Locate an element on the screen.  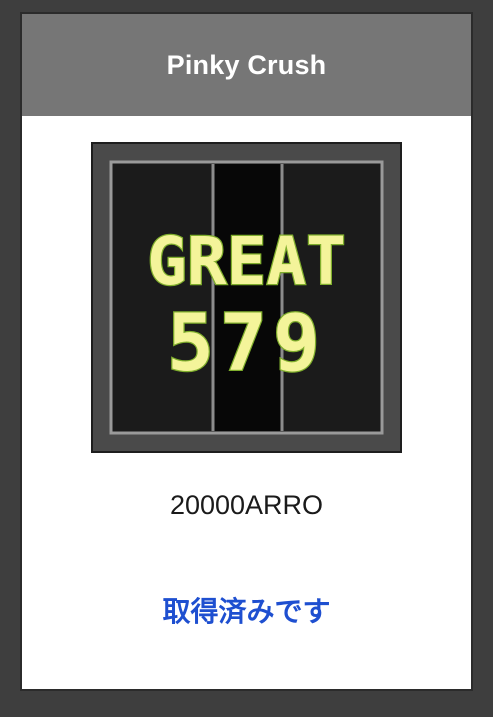
combo-count-text: 579 is located at coordinates (246, 344).